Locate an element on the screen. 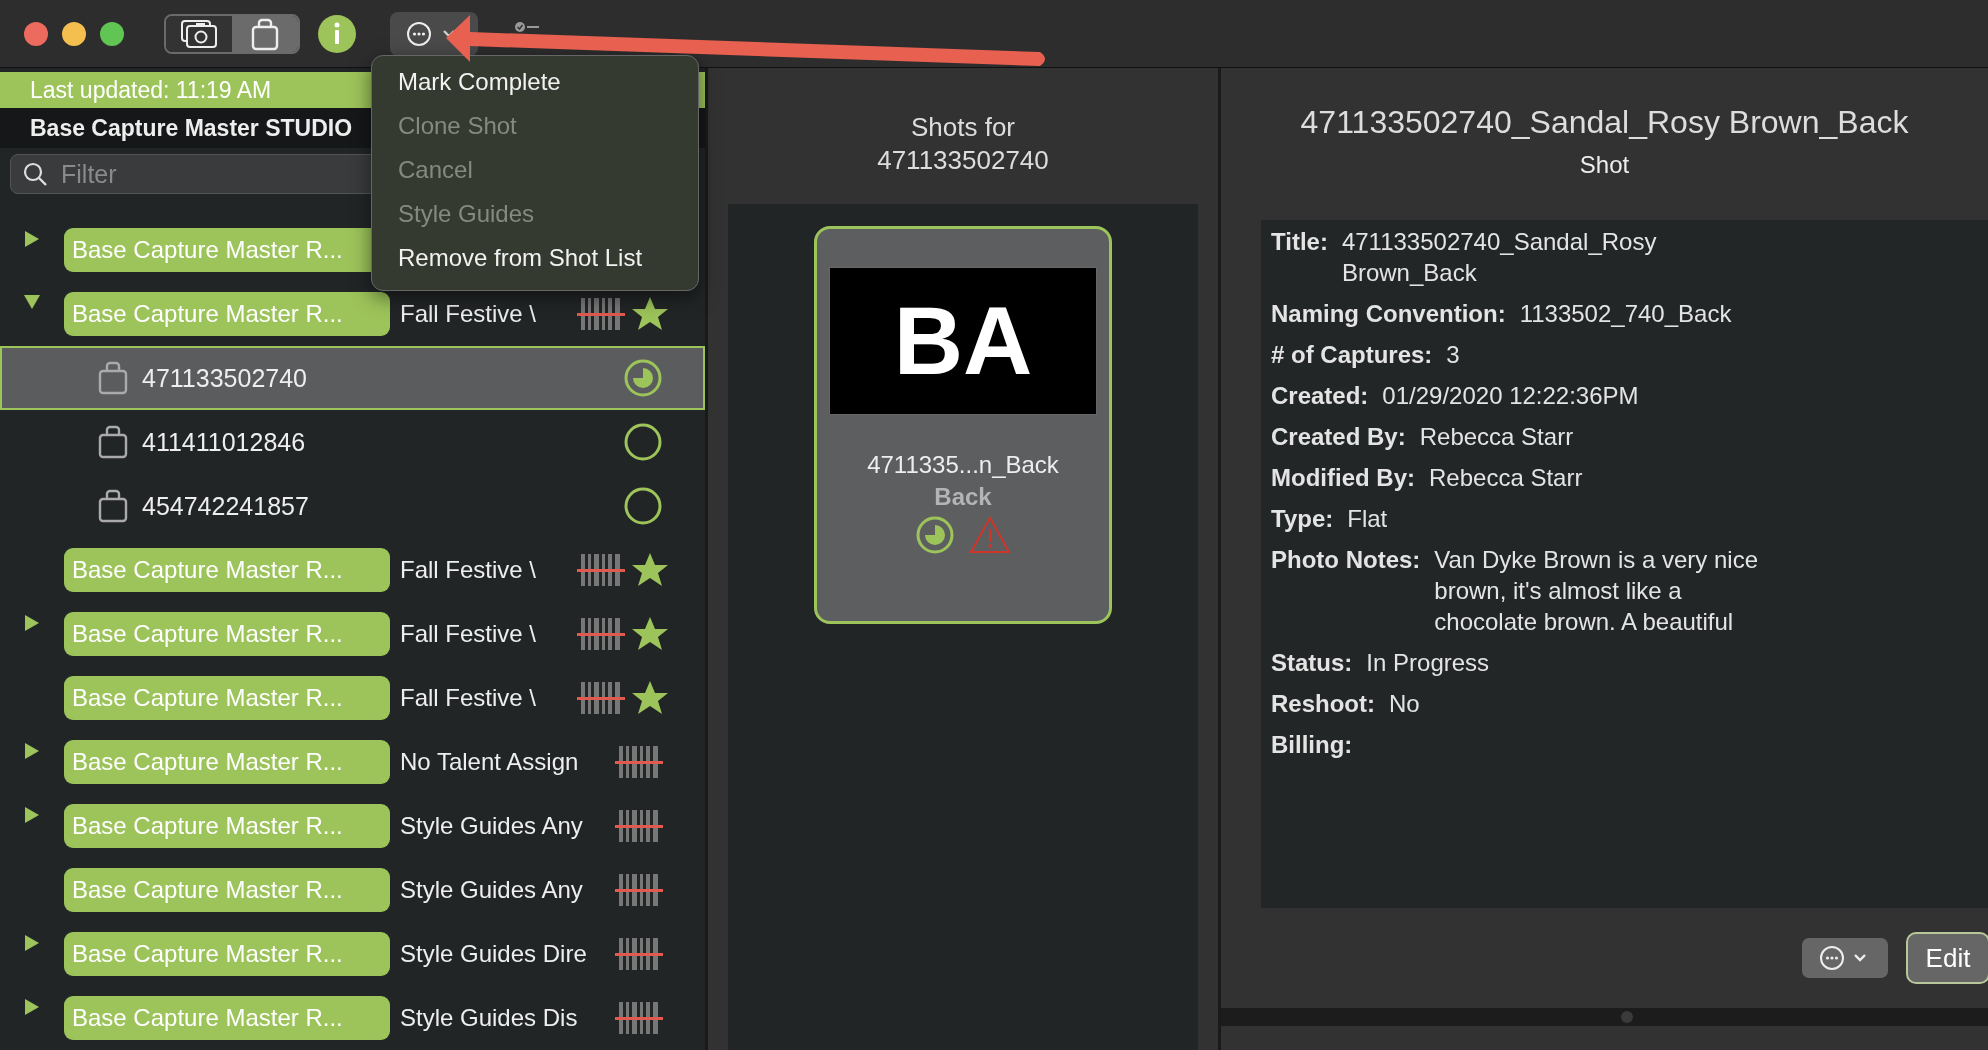 This screenshot has height=1050, width=1988. product-row: 454742241857 is located at coordinates (352, 506).